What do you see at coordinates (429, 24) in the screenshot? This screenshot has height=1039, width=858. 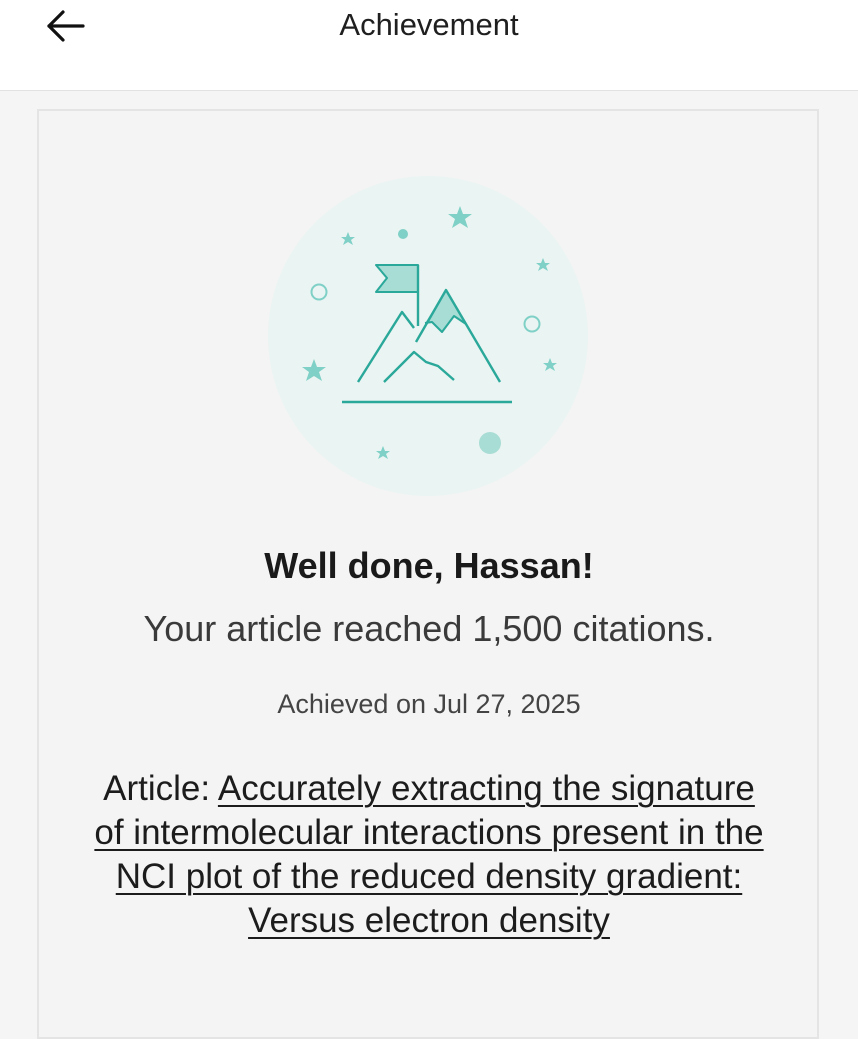 I see `page-title: Achievement` at bounding box center [429, 24].